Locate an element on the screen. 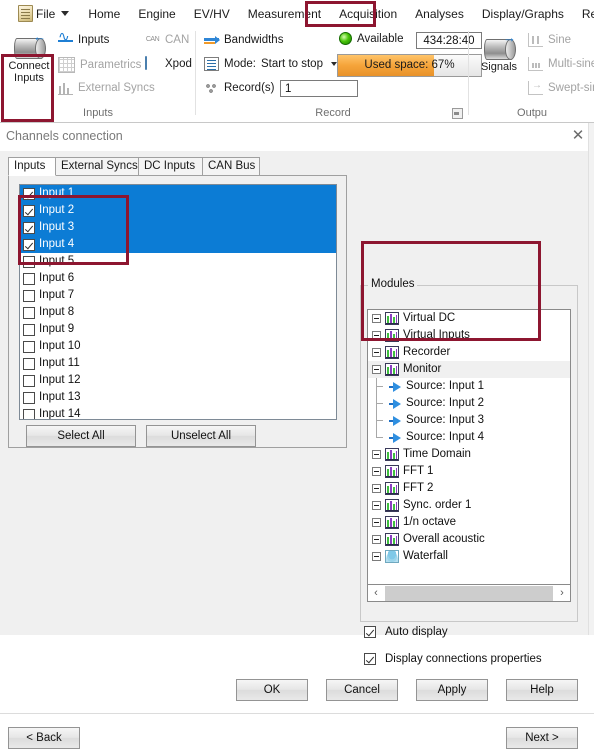 The image size is (594, 749). list-item: Input 11 is located at coordinates (178, 363).